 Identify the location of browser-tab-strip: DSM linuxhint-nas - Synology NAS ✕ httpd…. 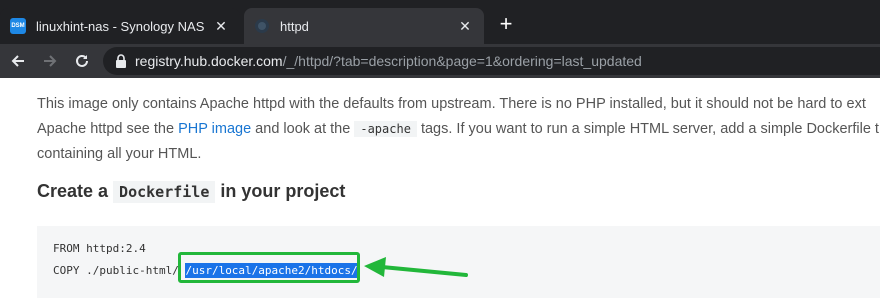
(440, 22).